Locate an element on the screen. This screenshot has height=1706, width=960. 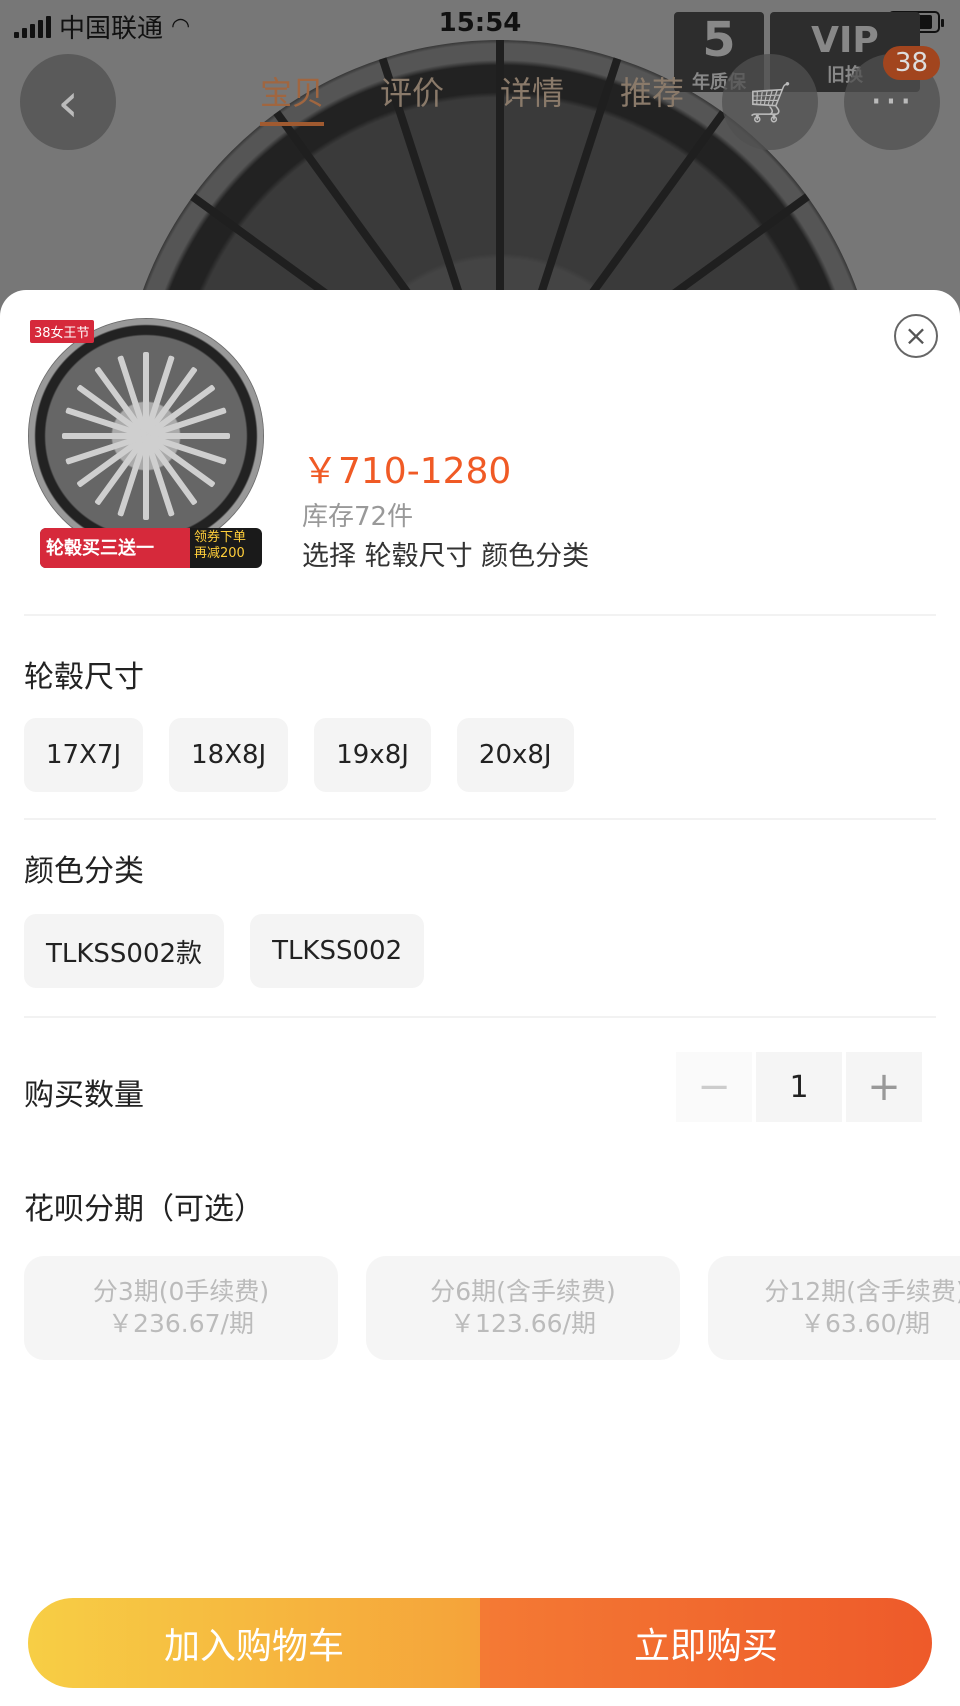
installment-title: 花呗分期（可选） is located at coordinates (144, 1209).